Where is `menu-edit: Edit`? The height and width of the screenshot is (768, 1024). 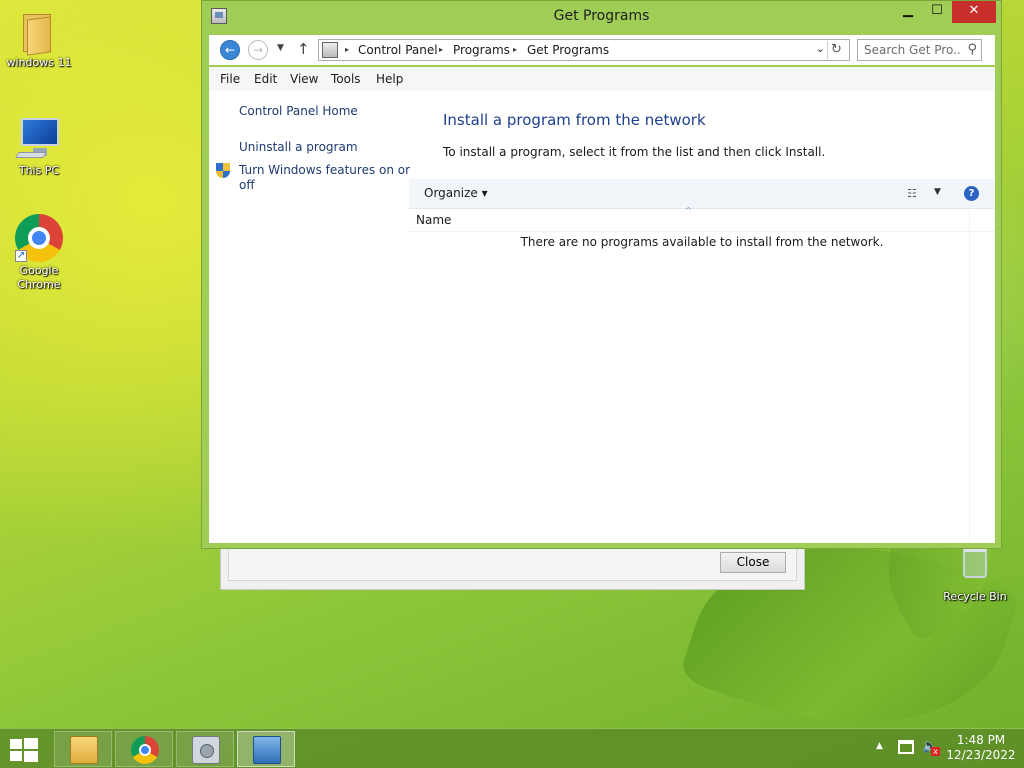
menu-edit: Edit is located at coordinates (265, 79).